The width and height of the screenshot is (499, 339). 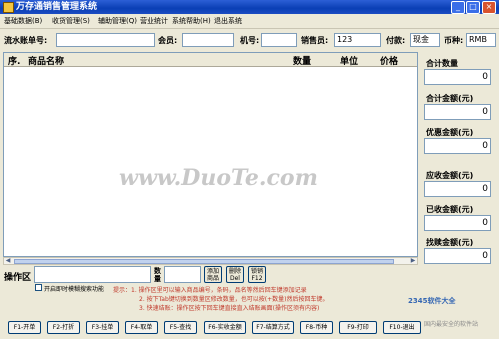 I want to click on tip-line: 3. 快速结账：操作区按下回车键直接直入结账画面(操作区须有内容), so click(x=229, y=308).